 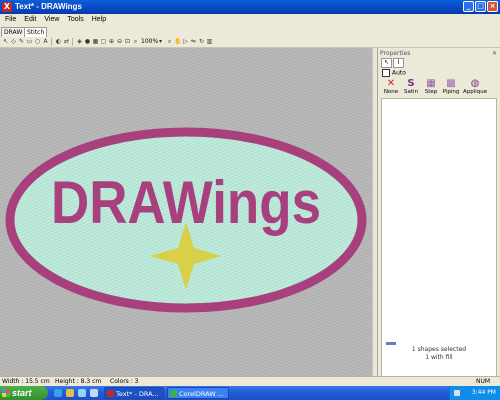 I want to click on menu-bar: File Edit View Tools Help, so click(x=250, y=20).